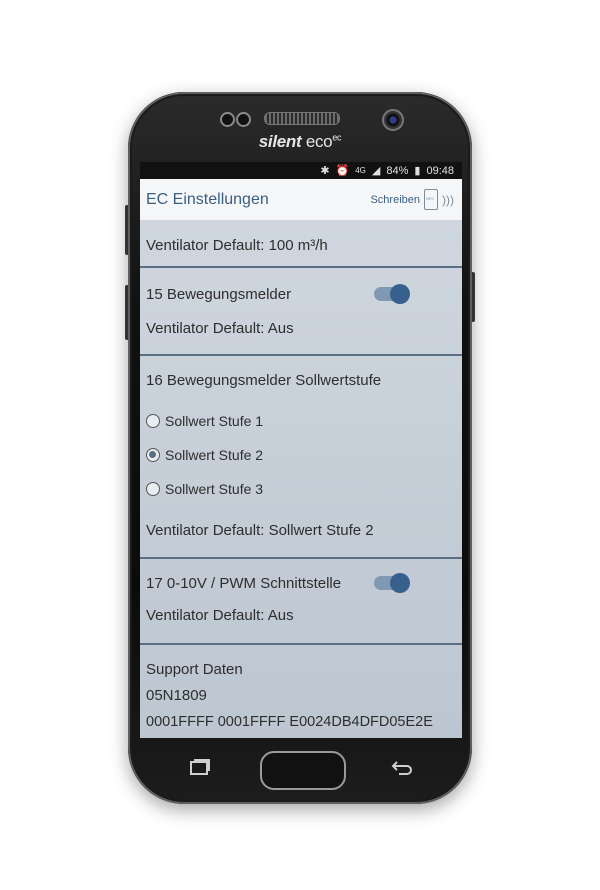 This screenshot has height=890, width=600. Describe the element at coordinates (194, 669) in the screenshot. I see `support-title: Support Daten` at that location.